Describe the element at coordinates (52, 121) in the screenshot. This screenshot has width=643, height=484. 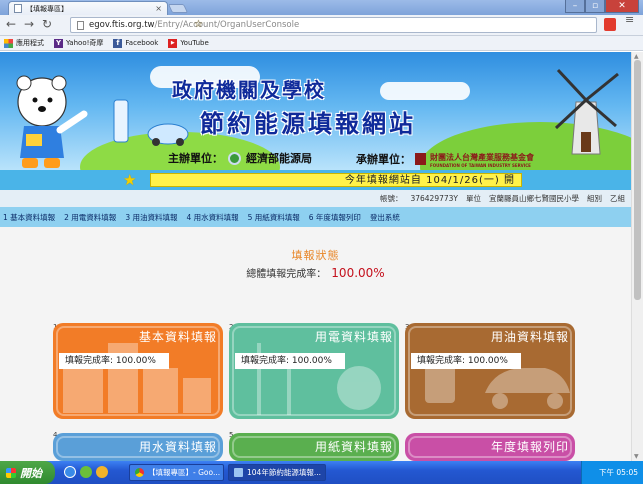
I see `mascot-bear-icon` at that location.